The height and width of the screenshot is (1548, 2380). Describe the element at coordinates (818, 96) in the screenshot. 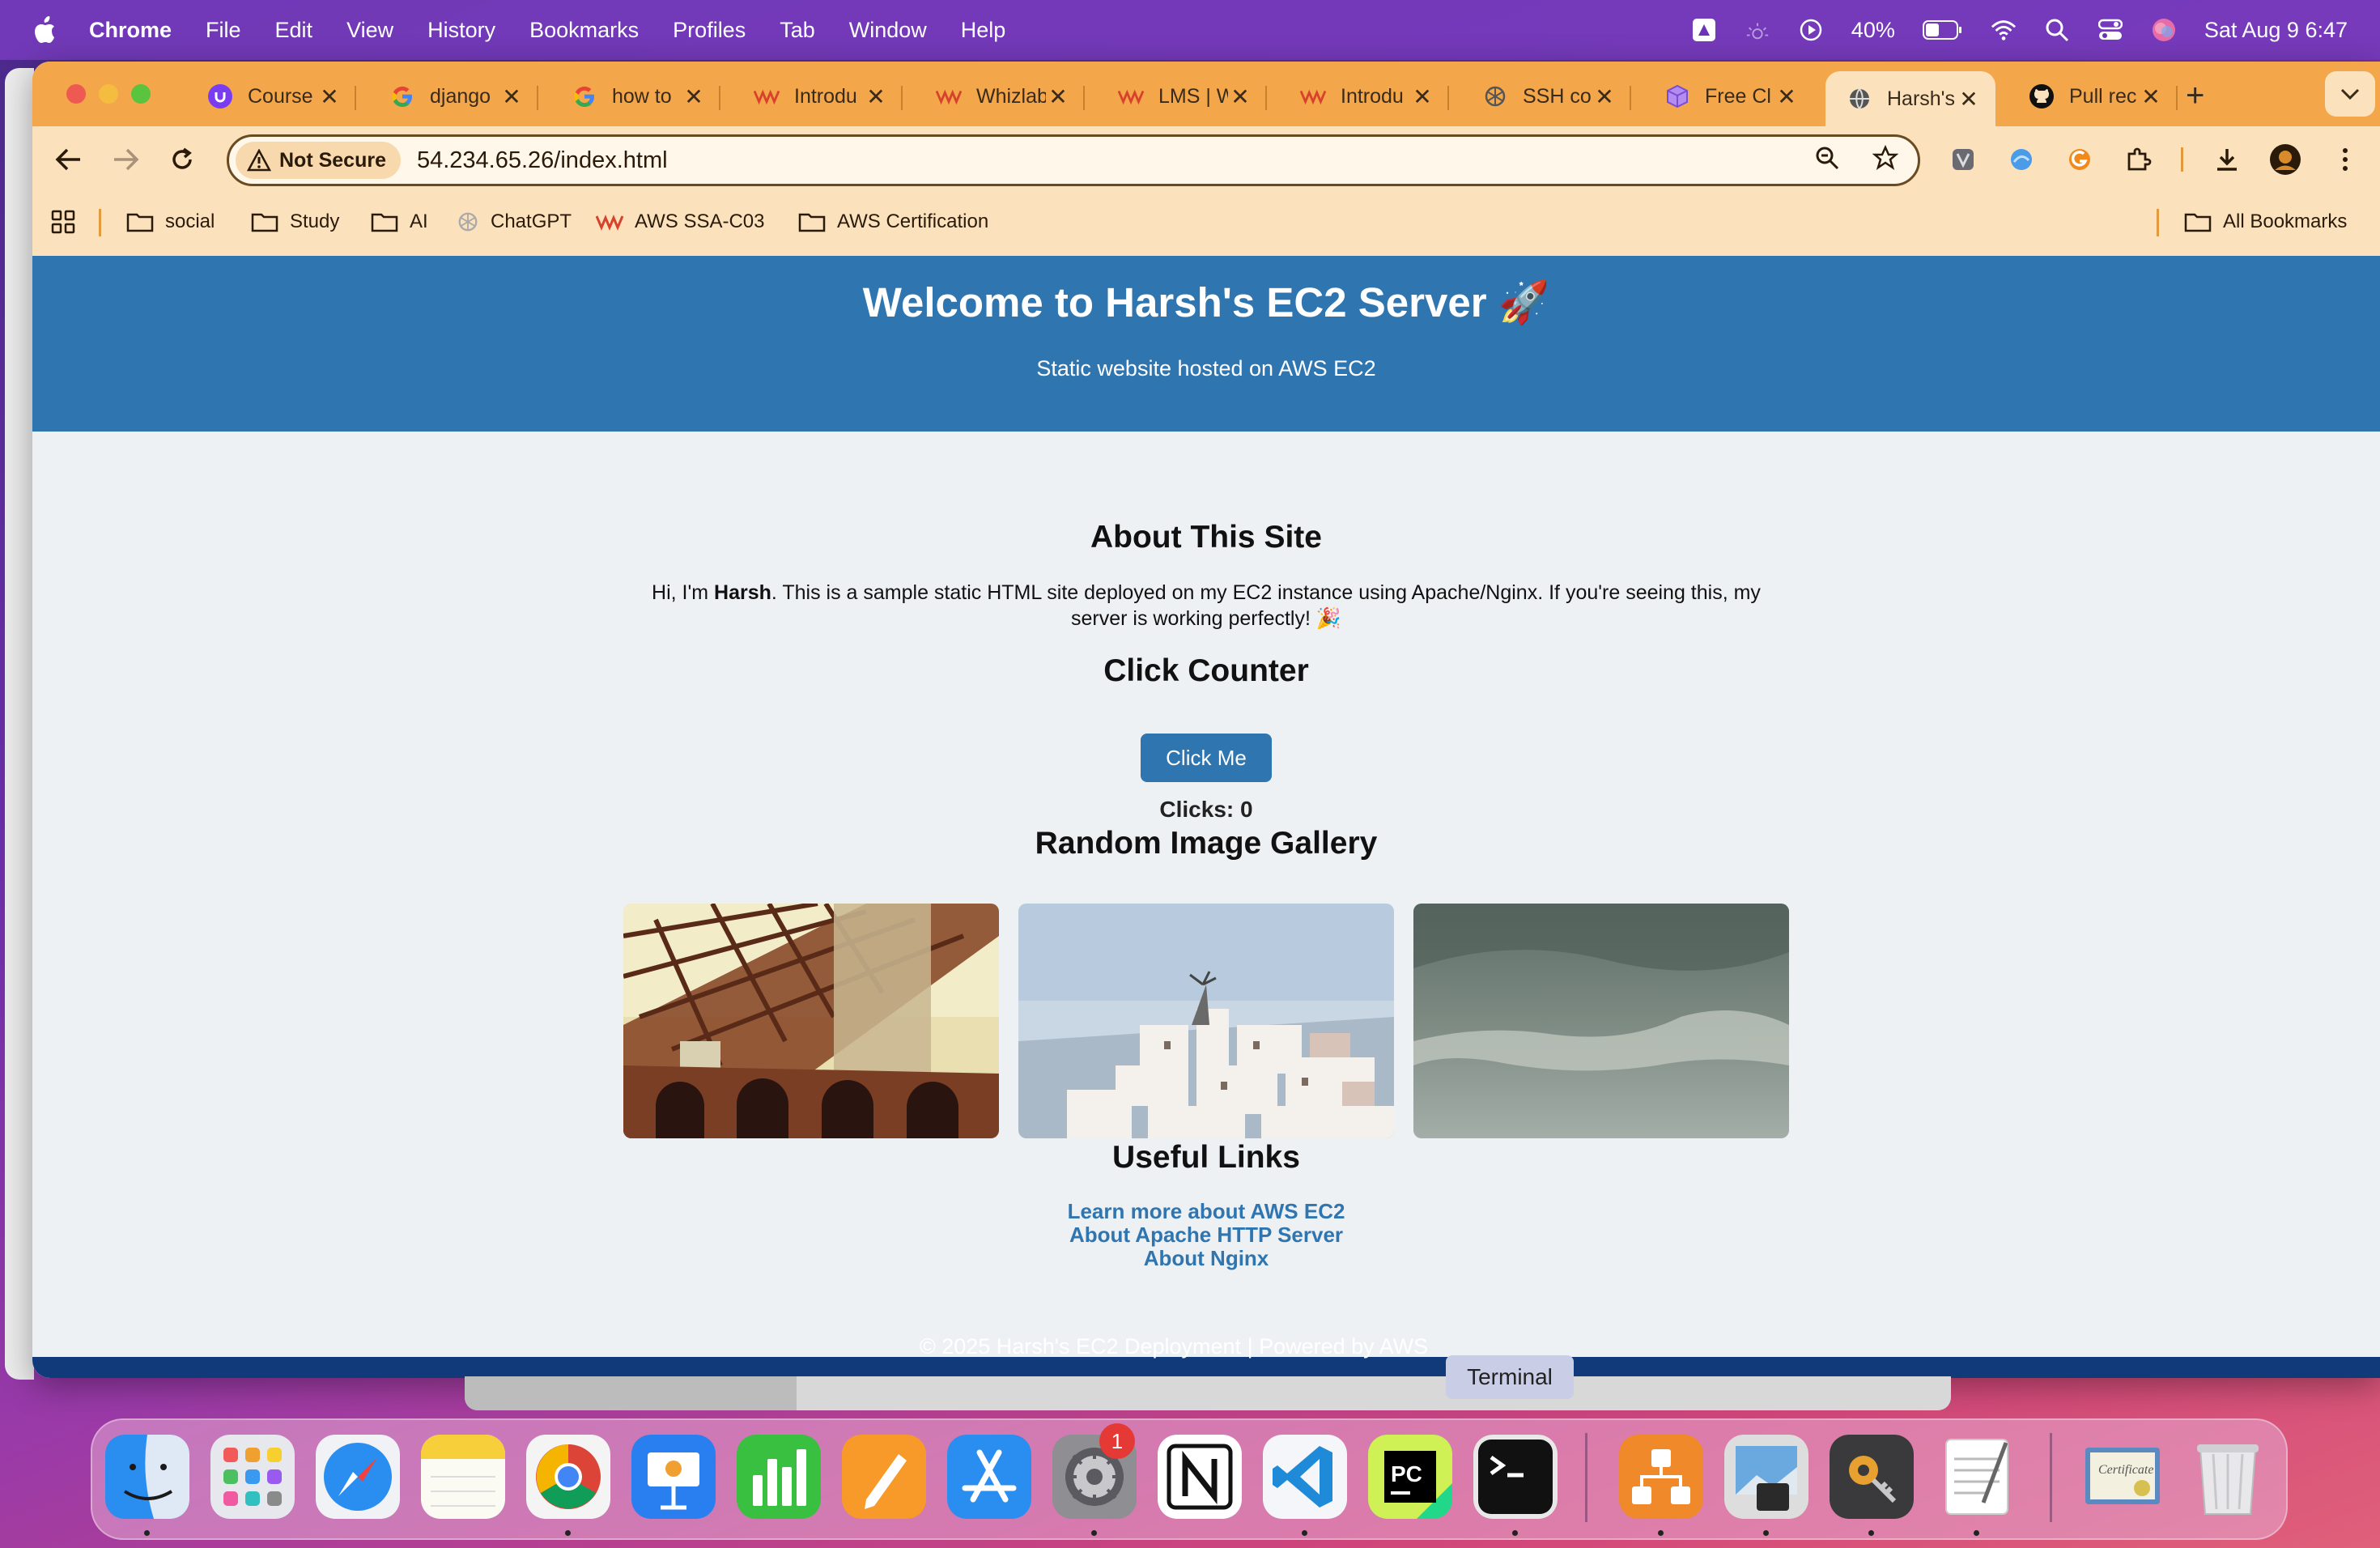

I see `tab-introduction-1: Introdu ✕` at that location.